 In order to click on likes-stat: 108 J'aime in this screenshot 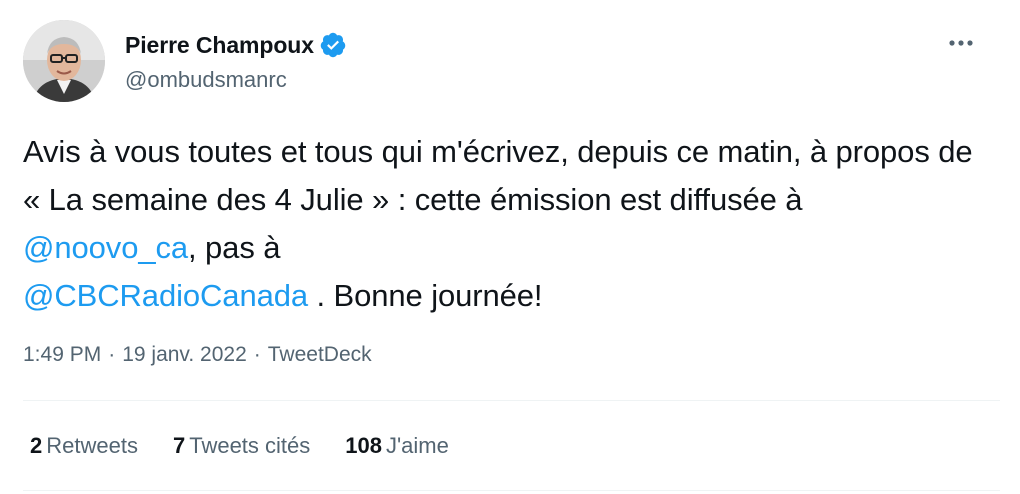, I will do `click(397, 446)`.